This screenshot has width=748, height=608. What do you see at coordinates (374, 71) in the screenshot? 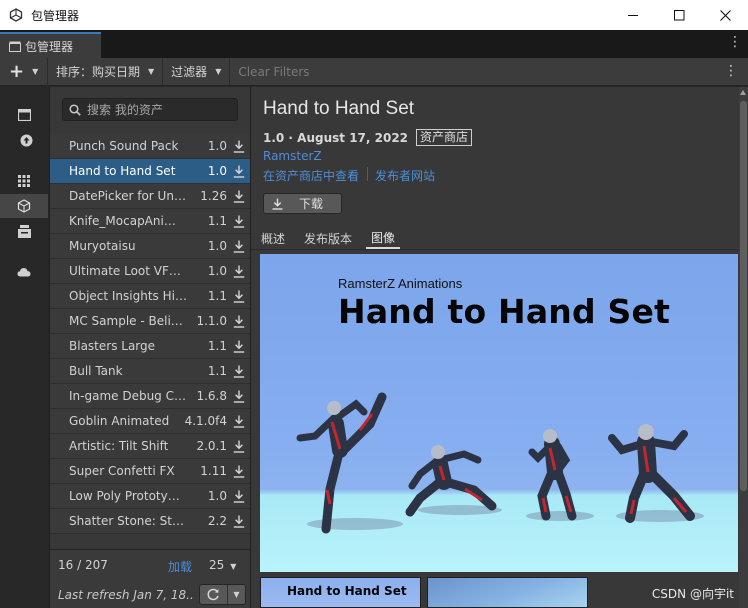
I see `toolbar: + ▼ 排序：购买日期 ▼ 过滤器 ▼ Clear Filters ⋮` at bounding box center [374, 71].